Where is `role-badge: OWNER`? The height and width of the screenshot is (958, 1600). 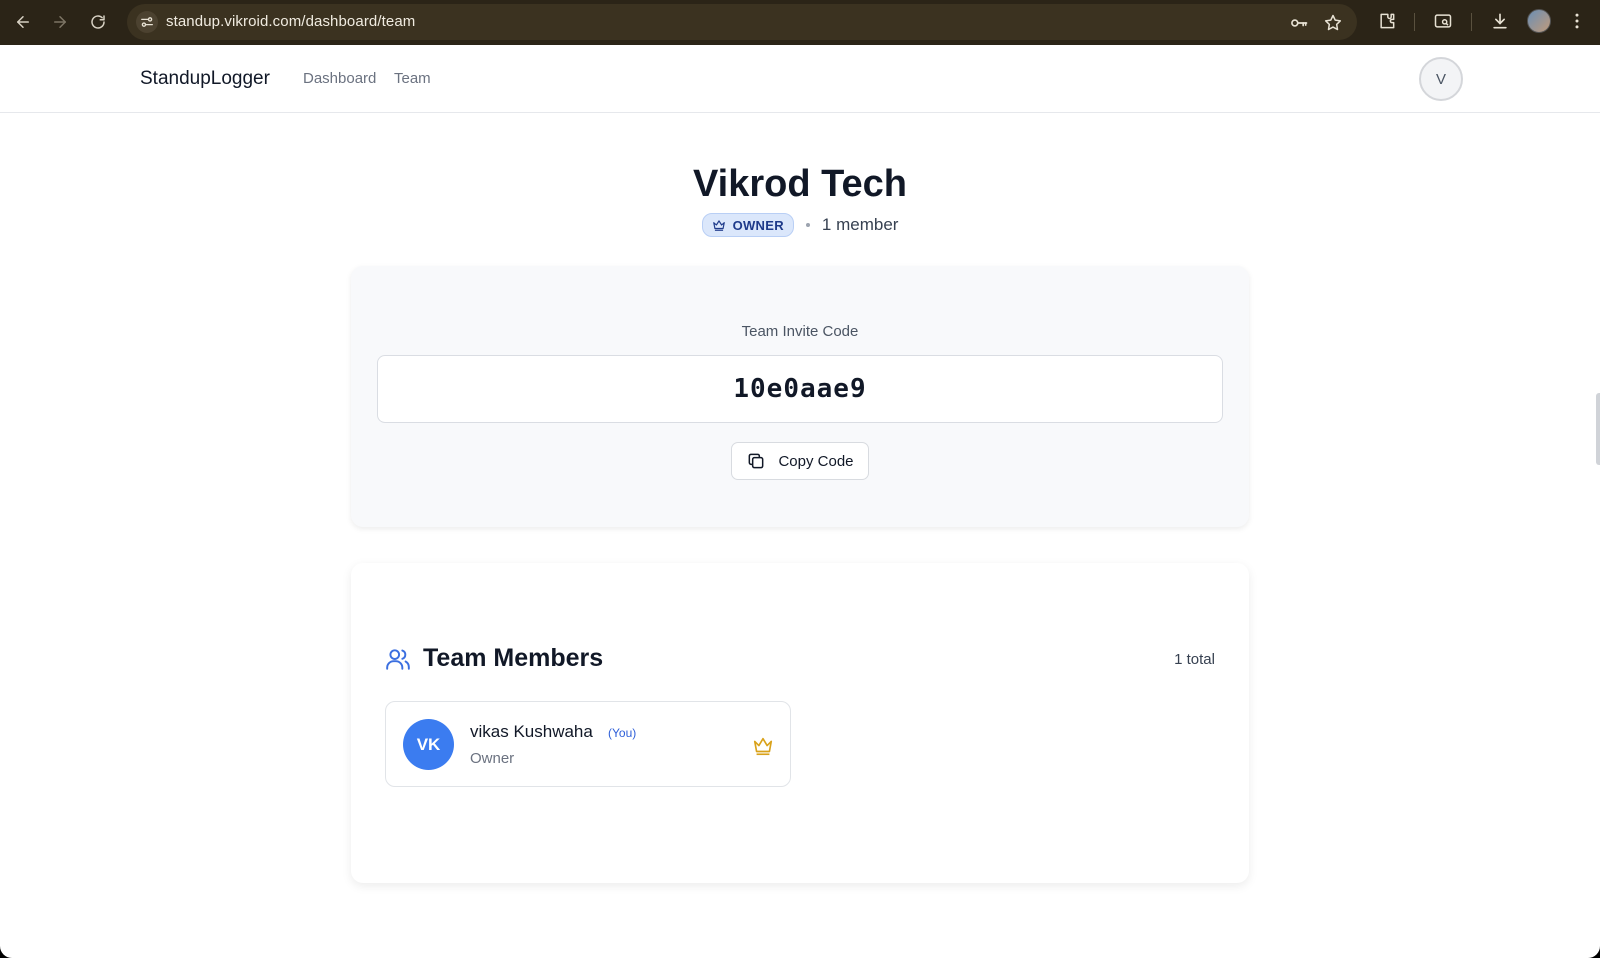 role-badge: OWNER is located at coordinates (747, 225).